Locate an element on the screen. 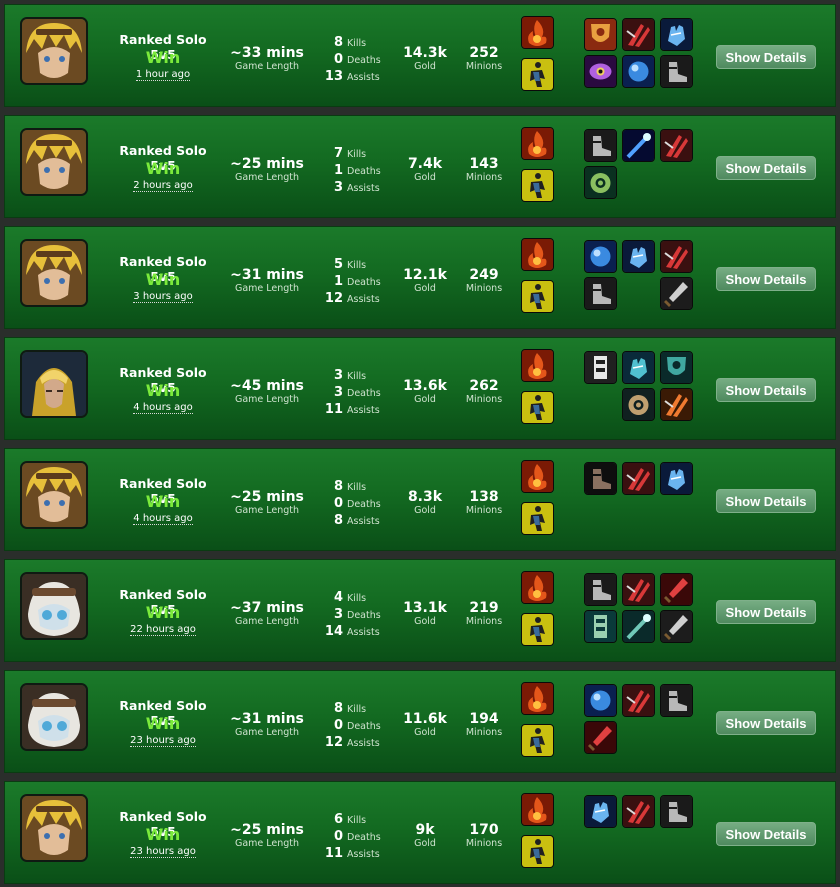  minions-value: 249 is located at coordinates (484, 275).